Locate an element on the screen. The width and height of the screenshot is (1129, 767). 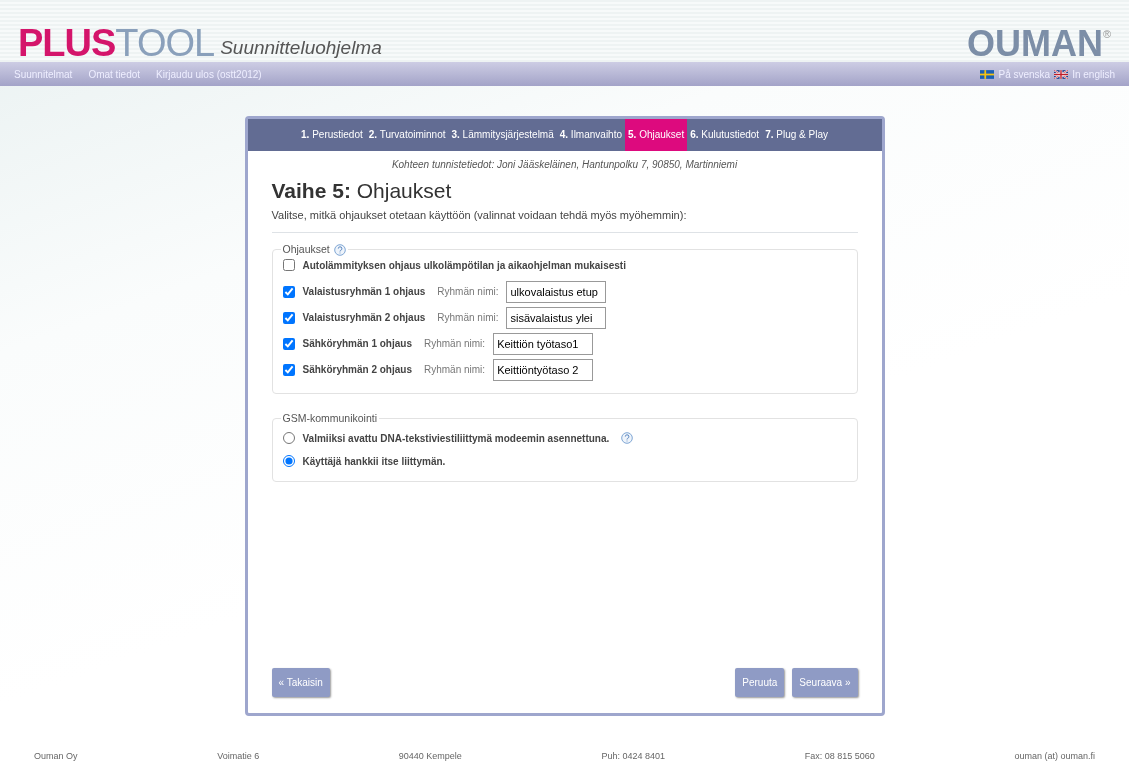
group-name-field: ulkovalaistus etup is located at coordinates (556, 291).